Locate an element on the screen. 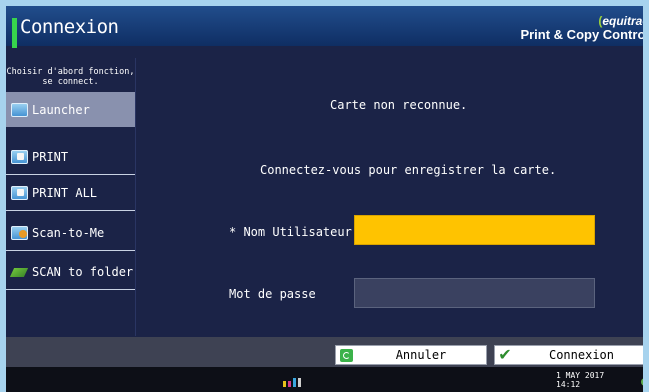 This screenshot has width=649, height=392. brand-tagline: Print & Copy Control is located at coordinates (584, 34).